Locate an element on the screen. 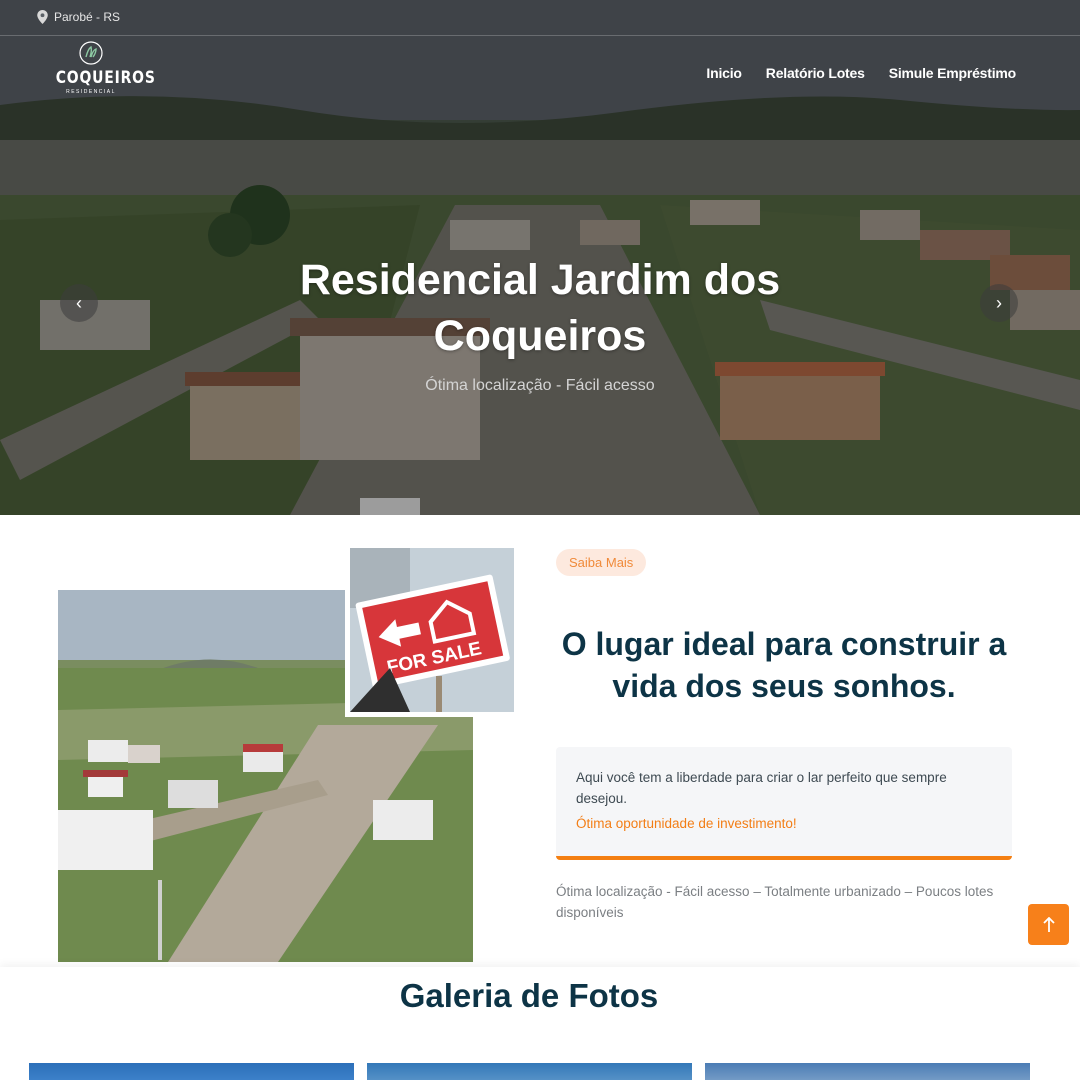 This screenshot has width=1080, height=1080. chevron-left-icon: ‹ is located at coordinates (79, 302).